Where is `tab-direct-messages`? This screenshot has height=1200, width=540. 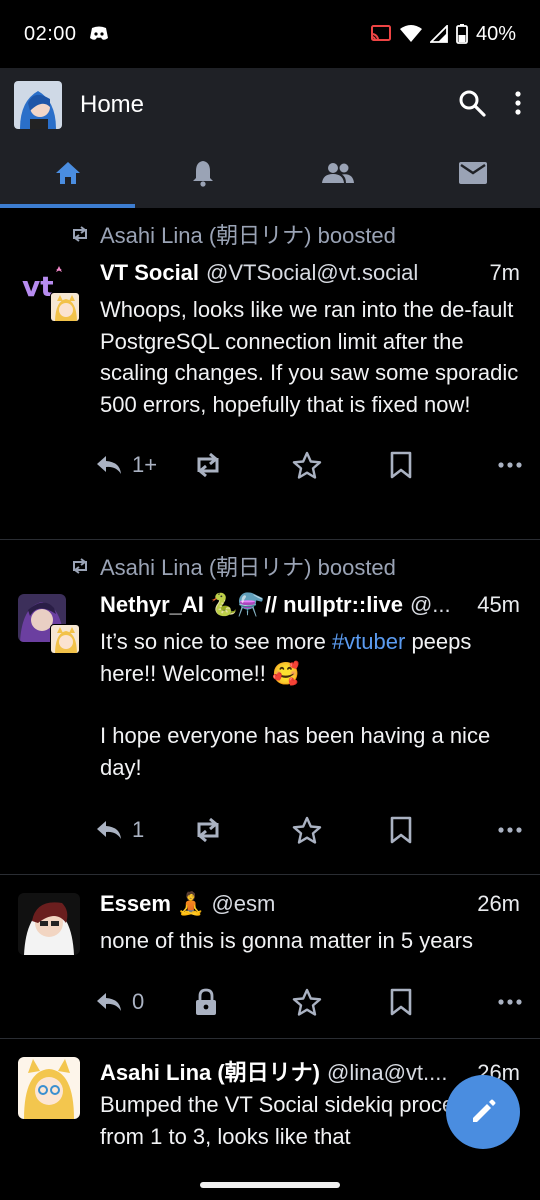 tab-direct-messages is located at coordinates (472, 175).